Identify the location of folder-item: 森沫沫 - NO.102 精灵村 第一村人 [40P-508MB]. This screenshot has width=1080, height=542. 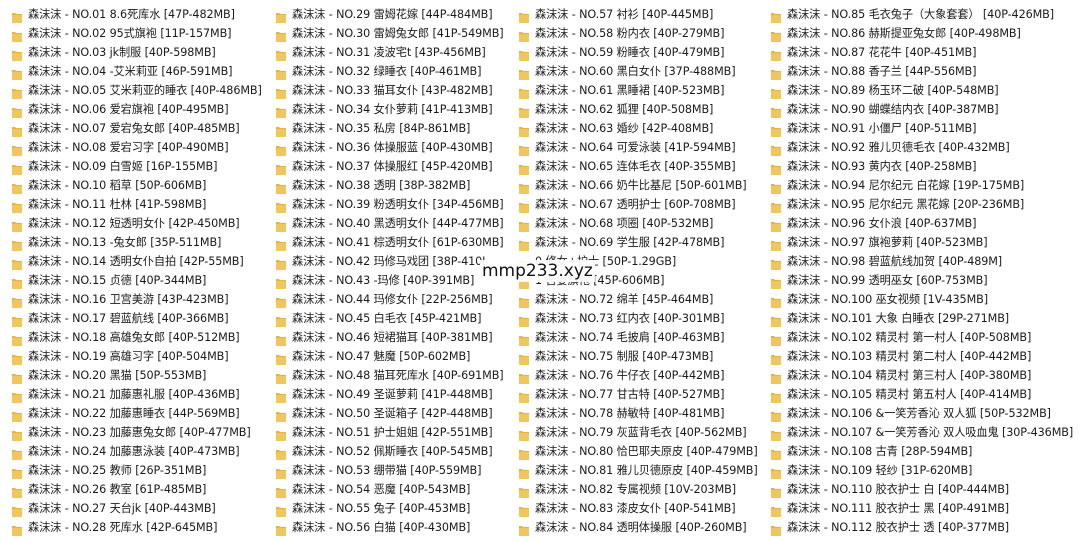
(922, 336).